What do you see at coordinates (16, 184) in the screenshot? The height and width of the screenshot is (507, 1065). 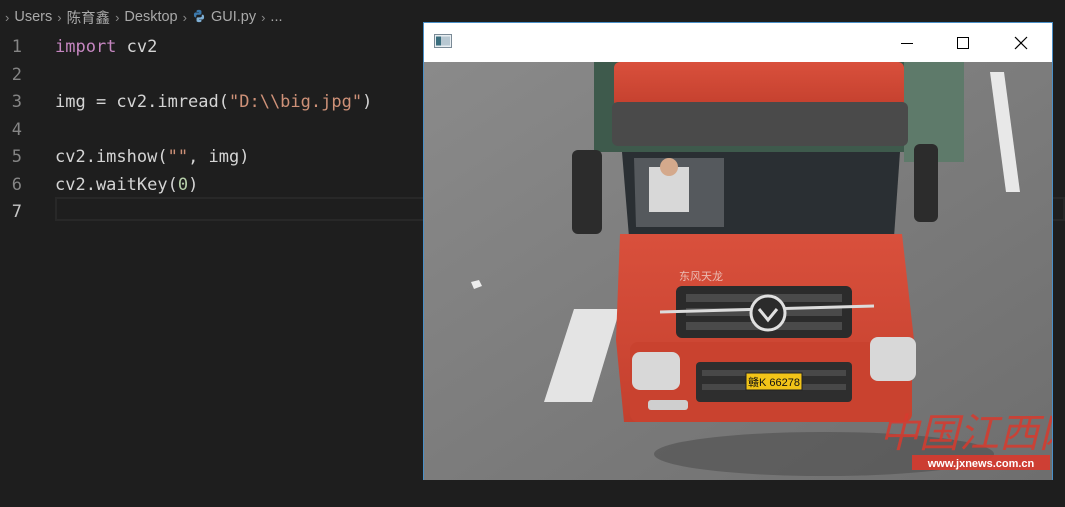 I see `line-number: 6` at bounding box center [16, 184].